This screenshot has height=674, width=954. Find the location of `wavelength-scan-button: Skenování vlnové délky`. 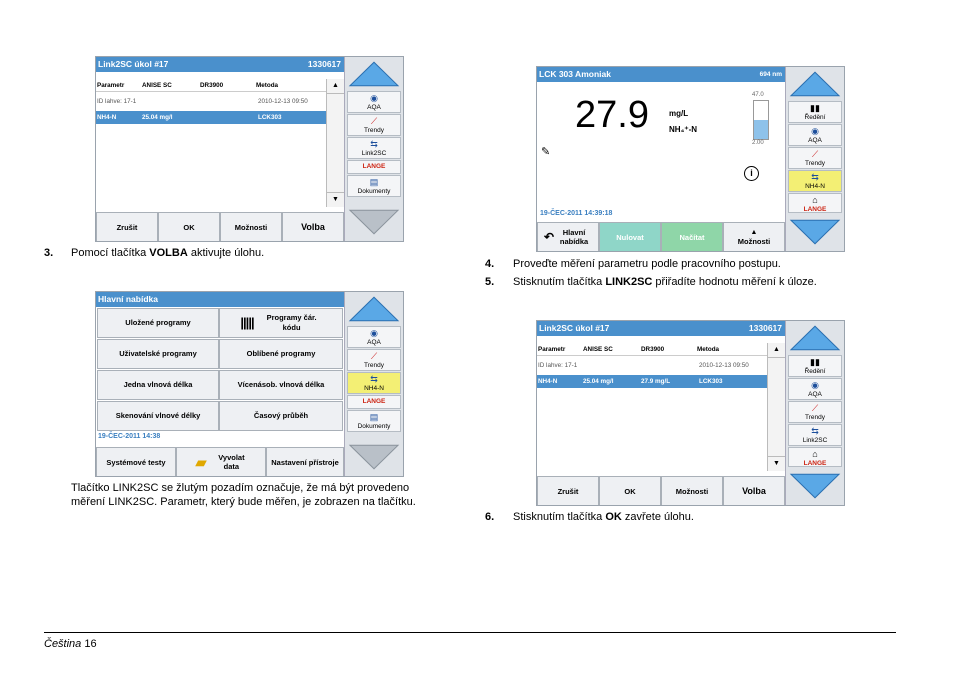

wavelength-scan-button: Skenování vlnové délky is located at coordinates (158, 416).